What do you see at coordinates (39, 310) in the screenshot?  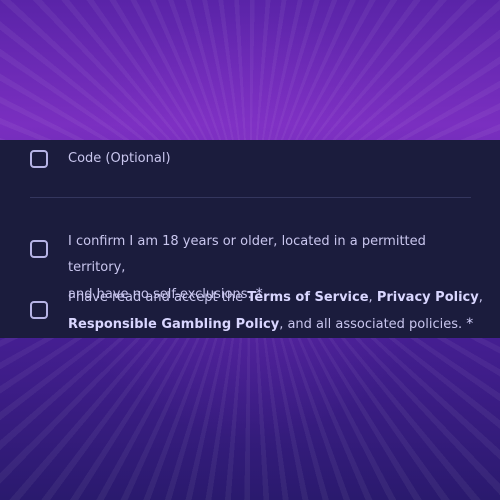 I see `terms-checkbox` at bounding box center [39, 310].